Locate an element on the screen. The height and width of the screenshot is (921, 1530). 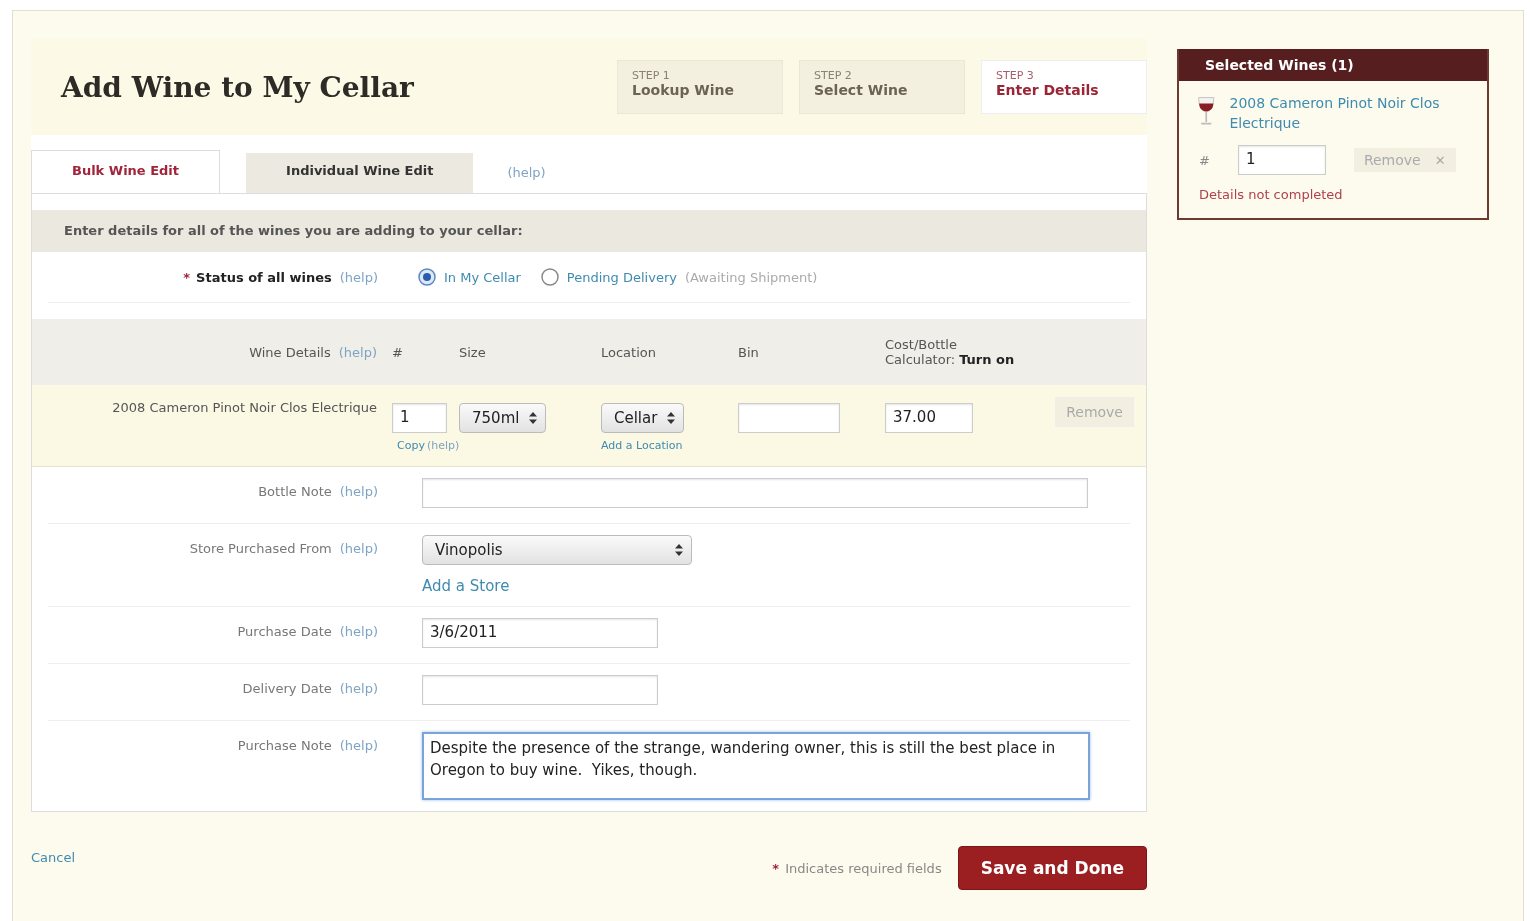
turn-on-link: Turn on is located at coordinates (987, 359).